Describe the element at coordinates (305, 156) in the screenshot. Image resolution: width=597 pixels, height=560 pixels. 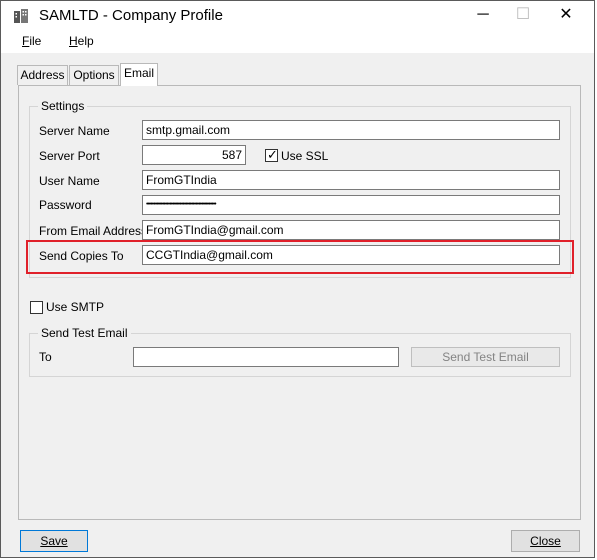
I see `use-ssl-label: Use SSL` at that location.